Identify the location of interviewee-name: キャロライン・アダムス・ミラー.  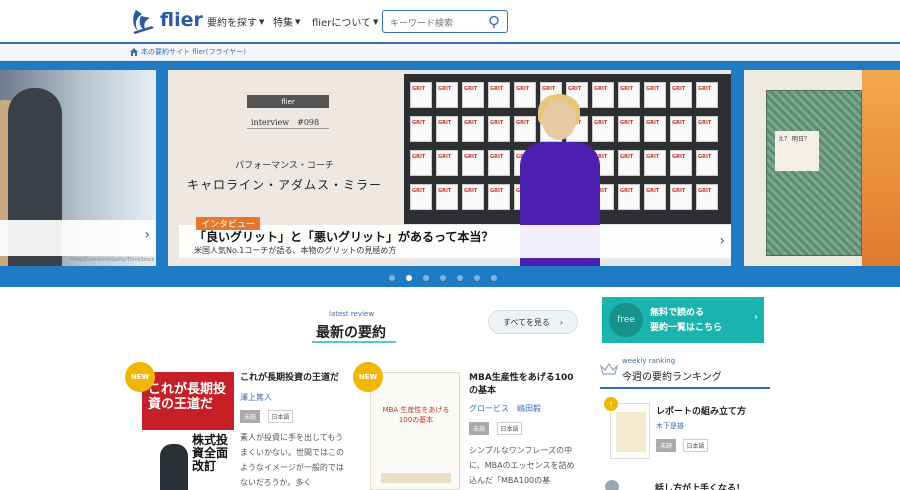
(284, 185).